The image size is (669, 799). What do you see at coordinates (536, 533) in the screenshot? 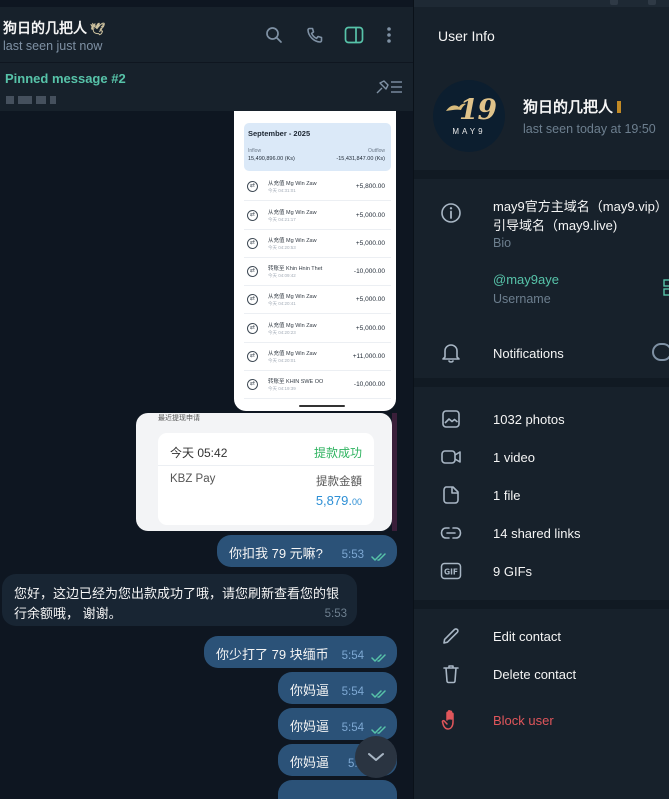
I see `shared-links-link: 14 shared links` at bounding box center [536, 533].